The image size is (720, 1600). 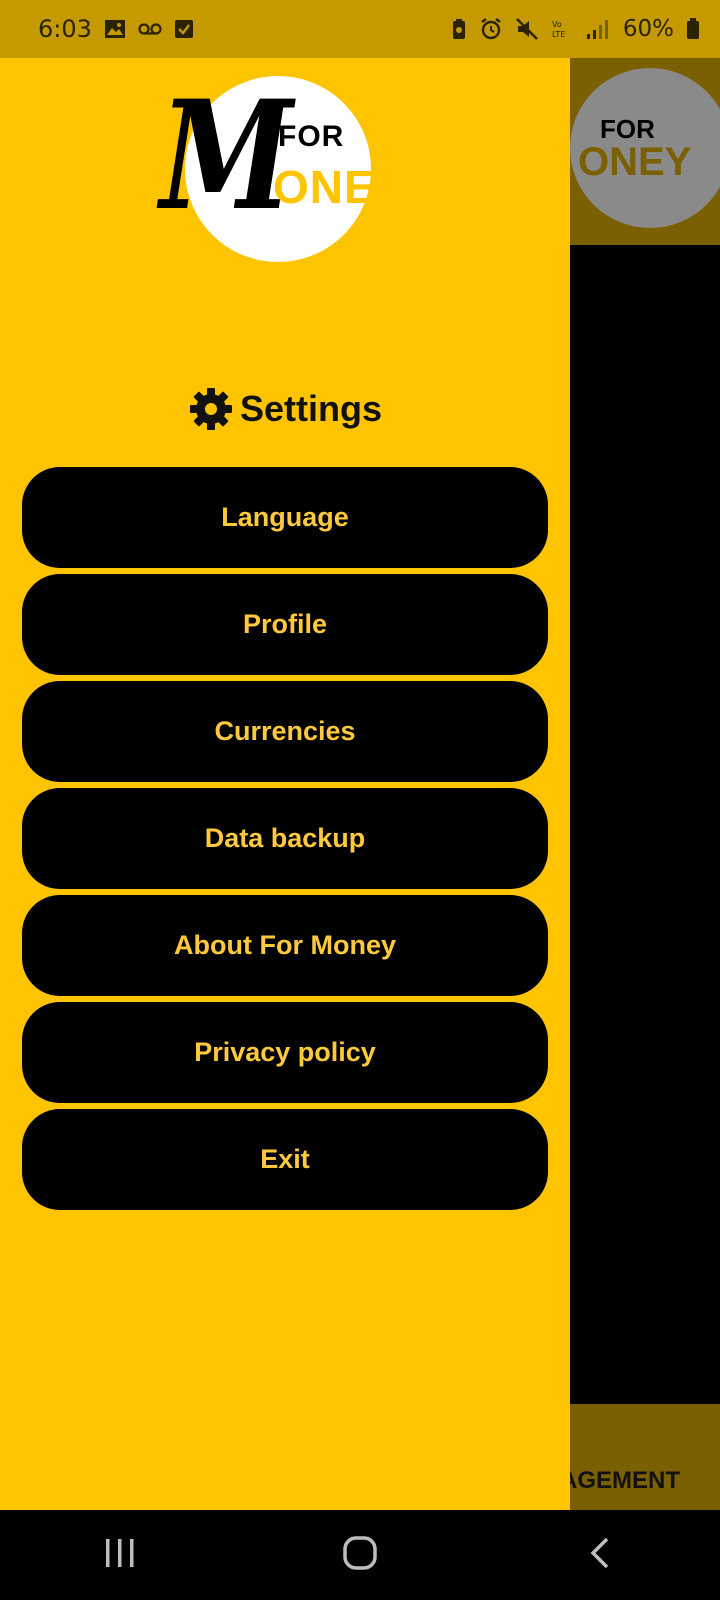 I want to click on gear-icon, so click(x=211, y=409).